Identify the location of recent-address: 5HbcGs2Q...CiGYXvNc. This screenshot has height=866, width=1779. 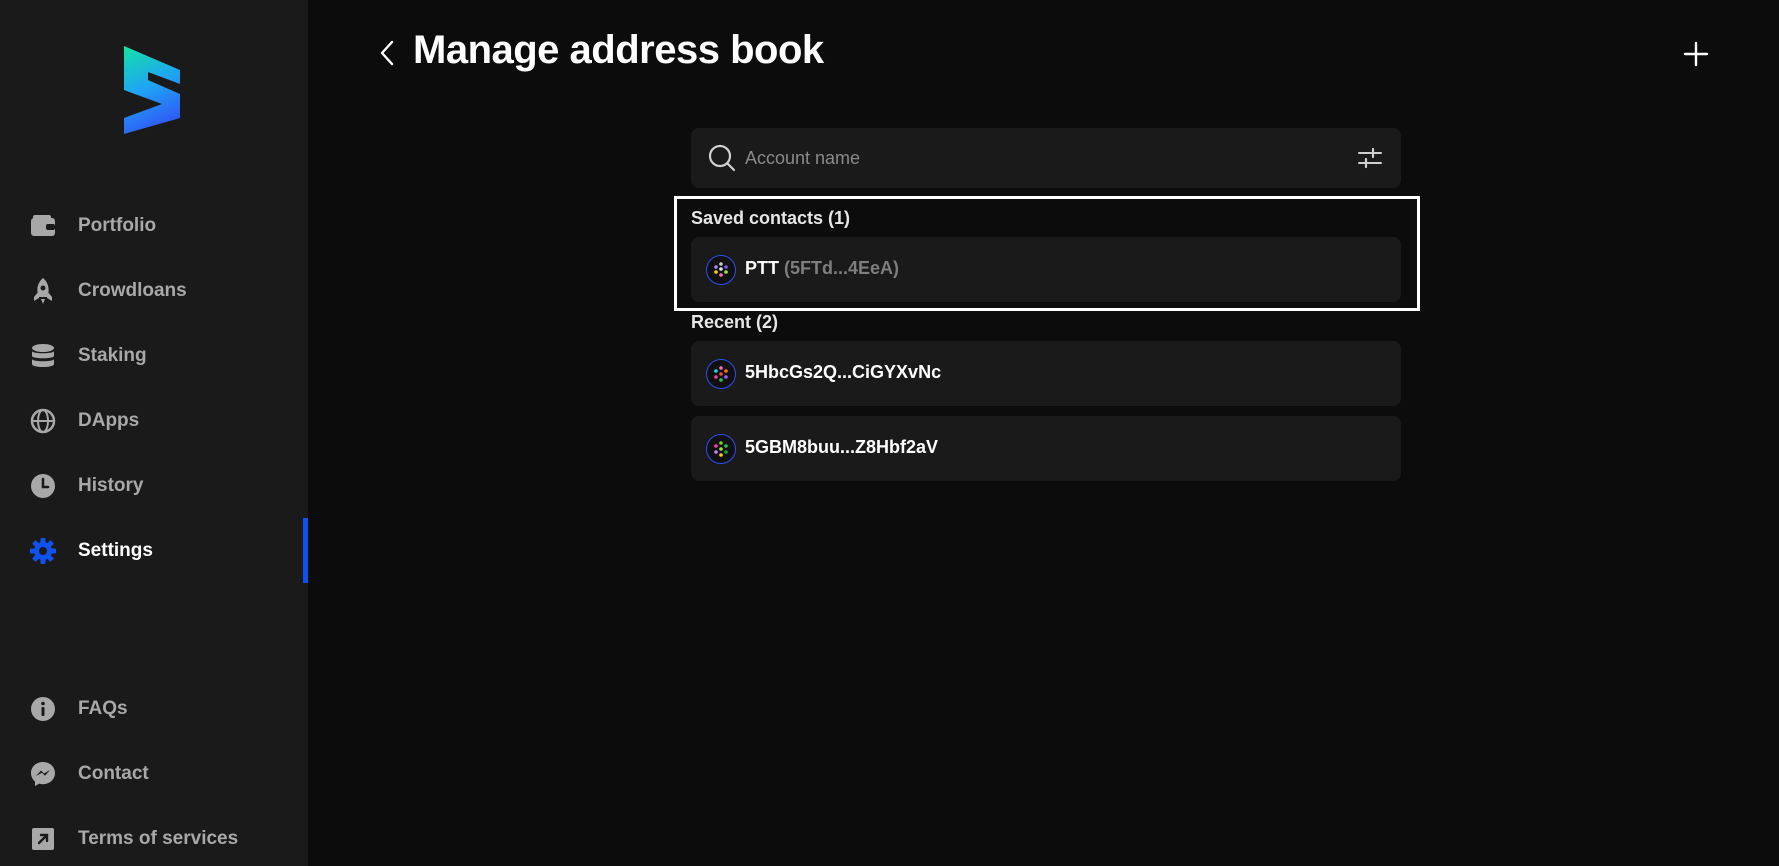
(843, 372).